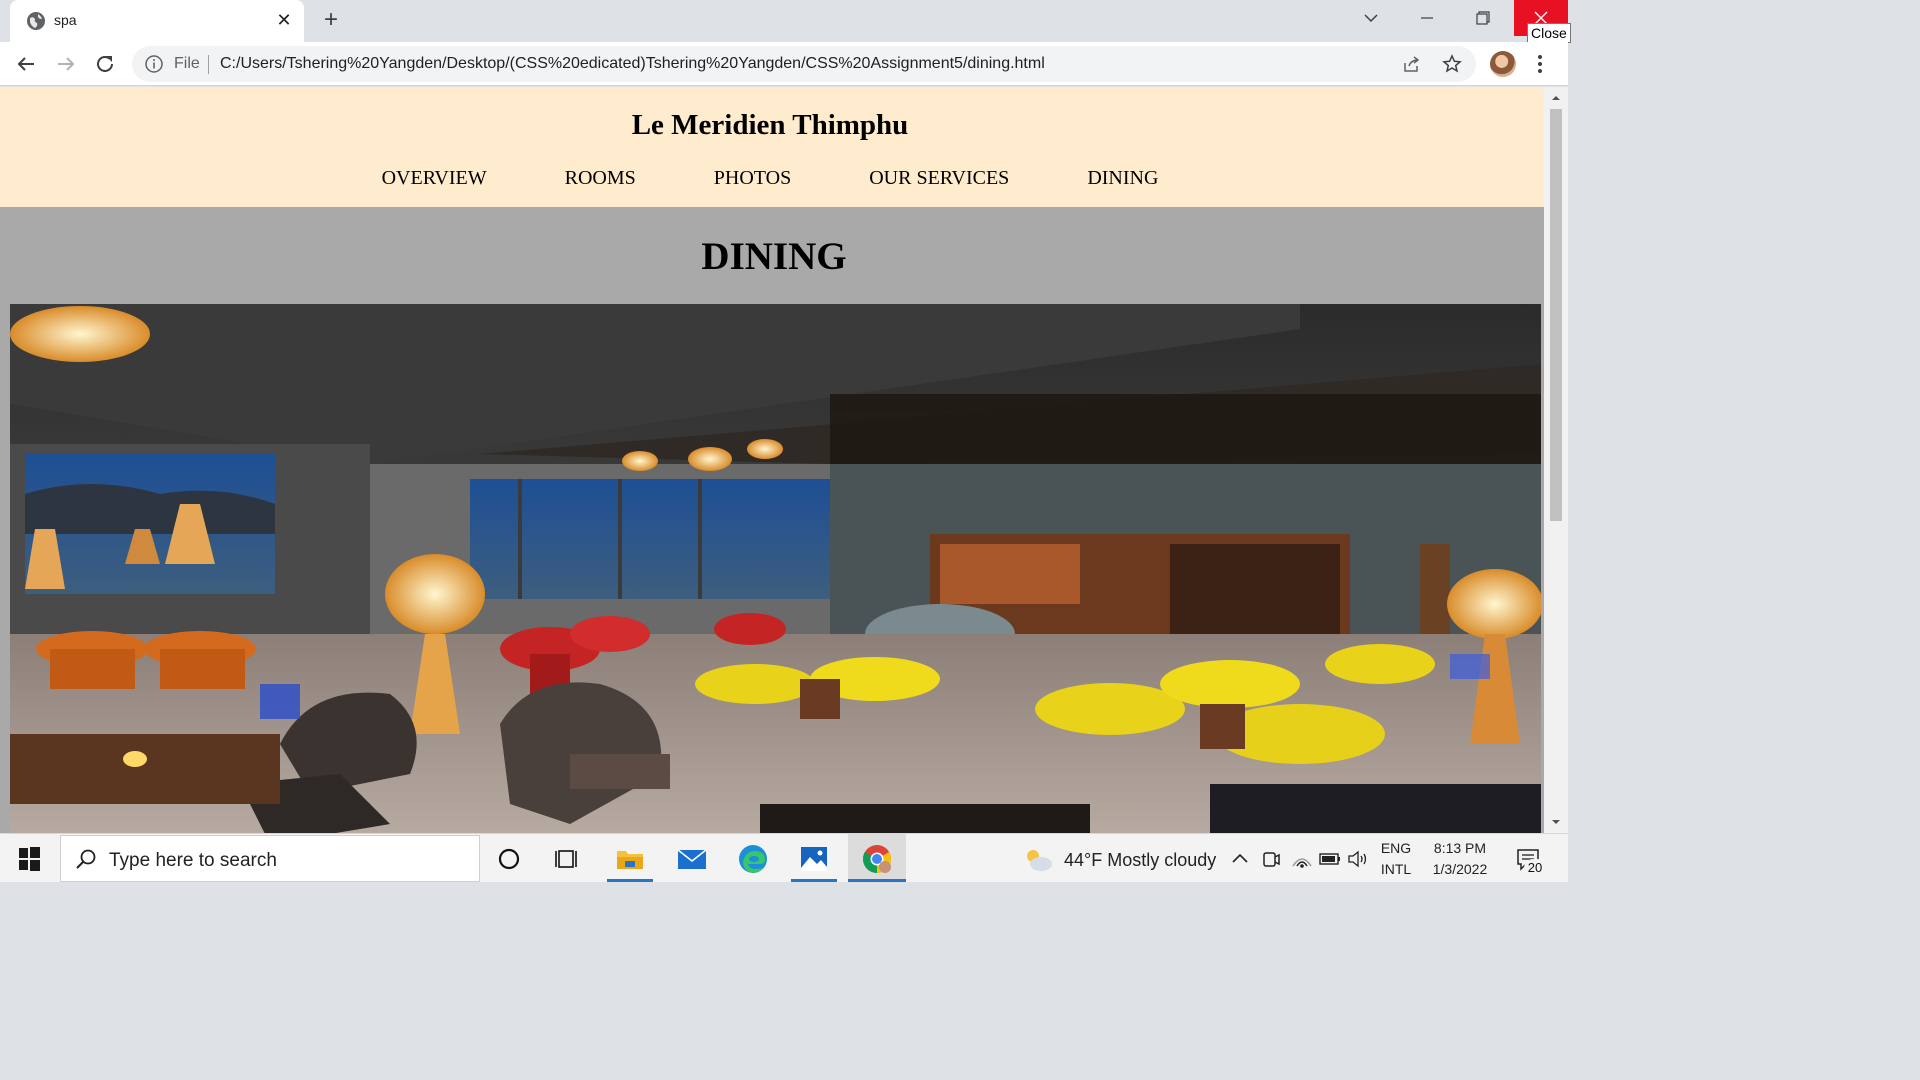 The height and width of the screenshot is (1080, 1920). I want to click on nav-link-dining: DINING, so click(1122, 178).